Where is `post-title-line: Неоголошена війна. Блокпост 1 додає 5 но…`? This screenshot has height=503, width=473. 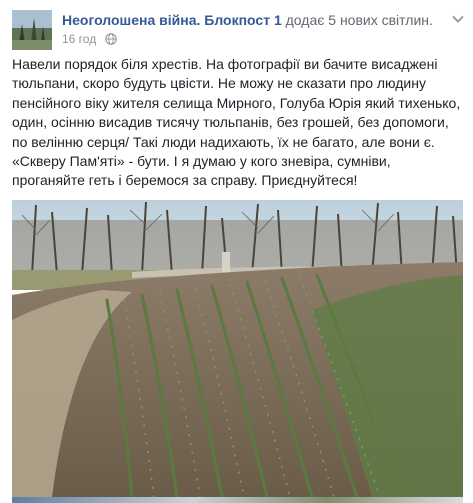 post-title-line: Неоголошена війна. Блокпост 1 додає 5 но… is located at coordinates (263, 20).